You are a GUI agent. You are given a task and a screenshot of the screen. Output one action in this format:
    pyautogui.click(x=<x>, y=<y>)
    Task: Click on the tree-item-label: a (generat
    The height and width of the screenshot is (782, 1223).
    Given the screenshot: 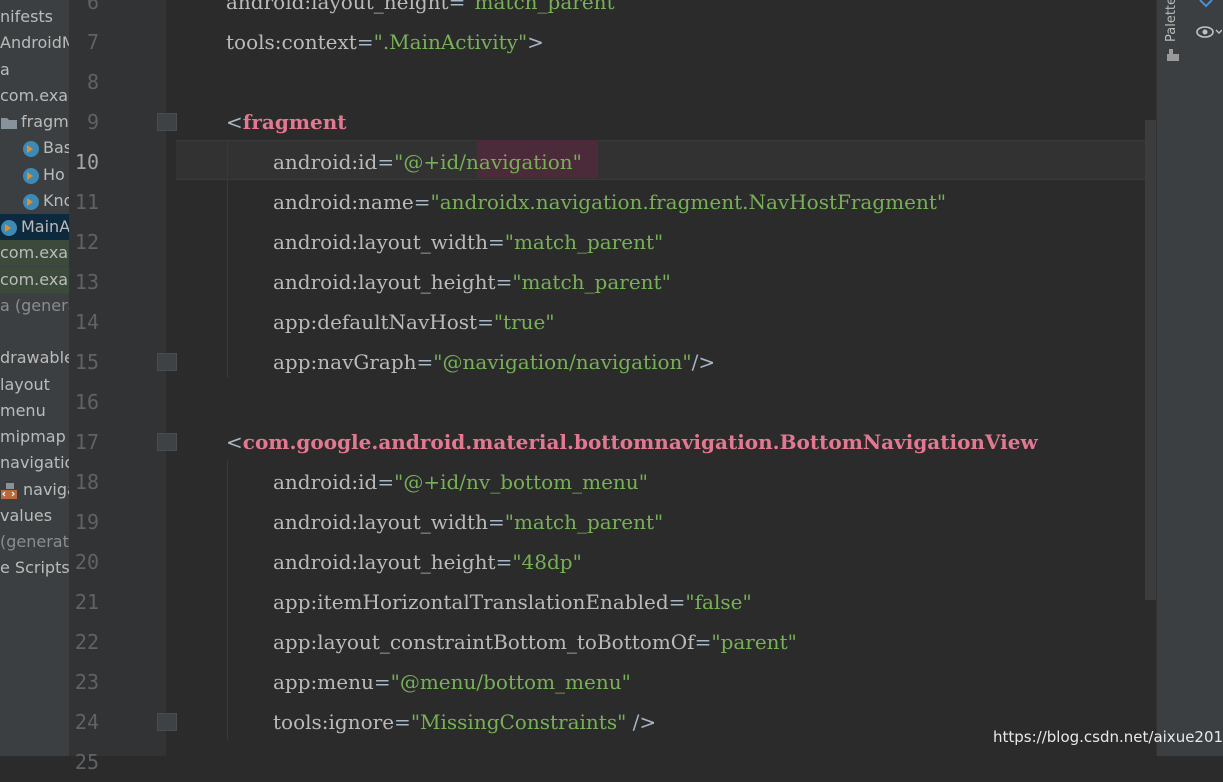 What is the action you would take?
    pyautogui.click(x=34, y=305)
    